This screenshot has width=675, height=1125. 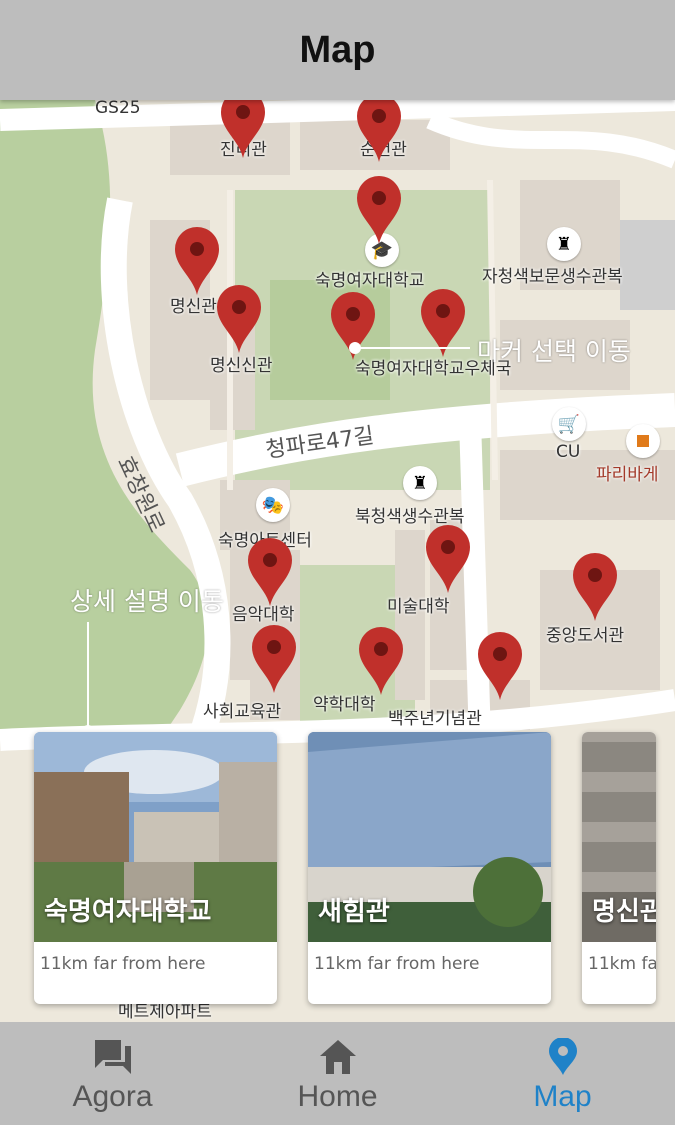 What do you see at coordinates (585, 636) in the screenshot?
I see `map-label-library: 중앙도서관` at bounding box center [585, 636].